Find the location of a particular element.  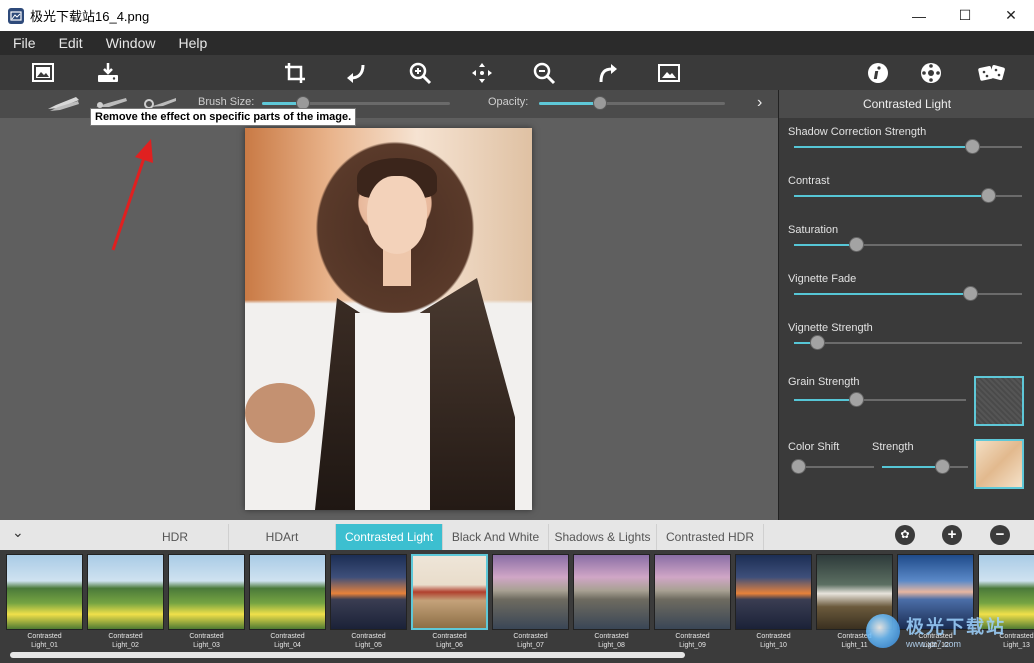

watermark-icon is located at coordinates (883, 631).